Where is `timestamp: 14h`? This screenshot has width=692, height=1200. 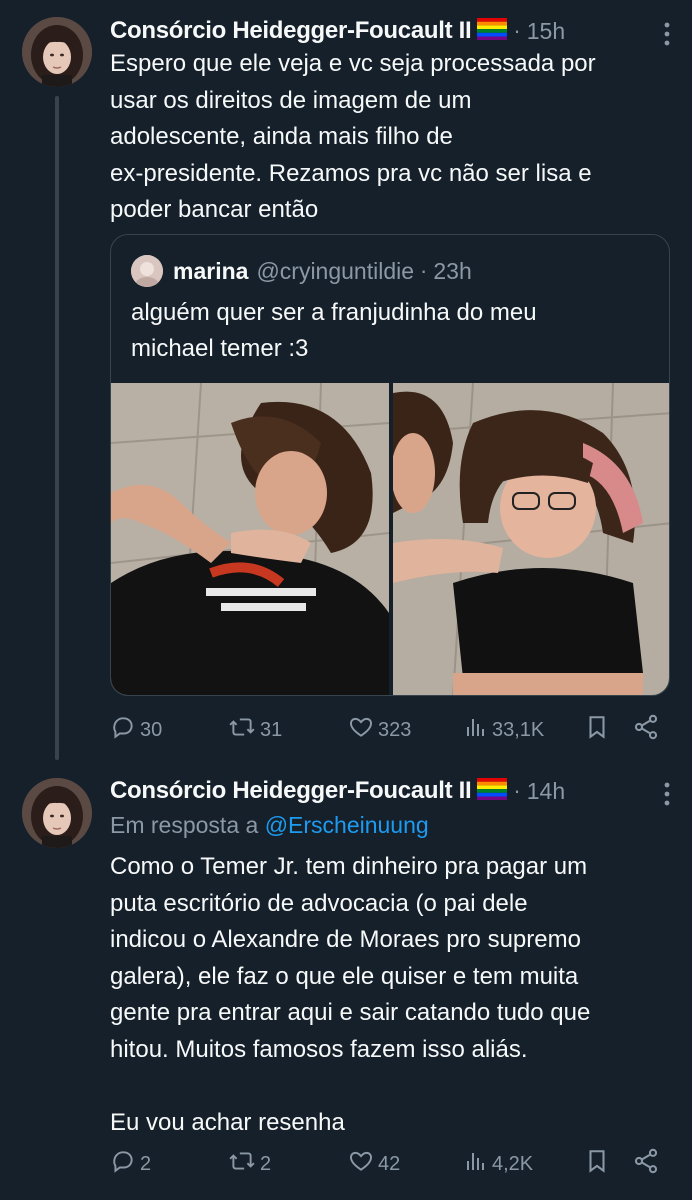 timestamp: 14h is located at coordinates (546, 791).